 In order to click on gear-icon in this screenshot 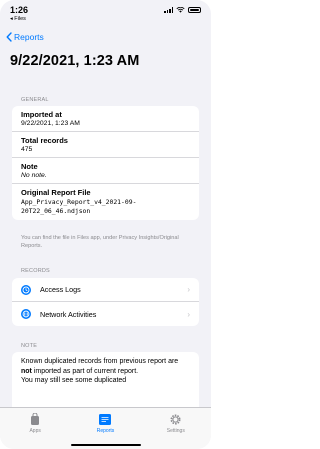, I will do `click(175, 419)`.